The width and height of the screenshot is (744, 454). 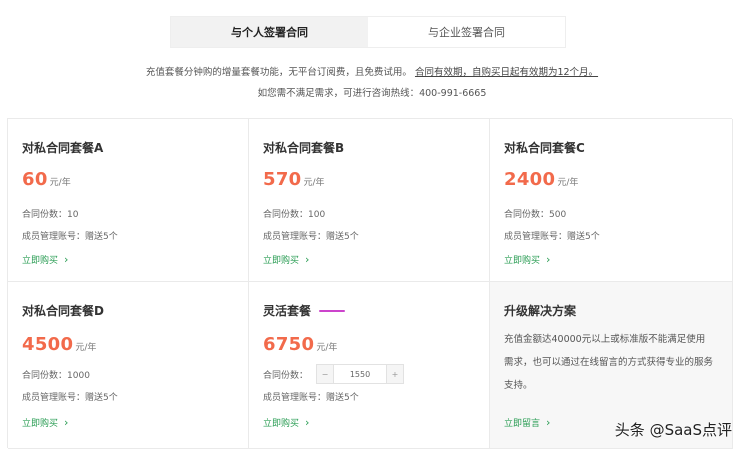 What do you see at coordinates (128, 200) in the screenshot?
I see `package-card-a: 对私合同套餐A 60 元/年 合同份数：10 成员管理账号：赠送5个 立即购买 ›` at bounding box center [128, 200].